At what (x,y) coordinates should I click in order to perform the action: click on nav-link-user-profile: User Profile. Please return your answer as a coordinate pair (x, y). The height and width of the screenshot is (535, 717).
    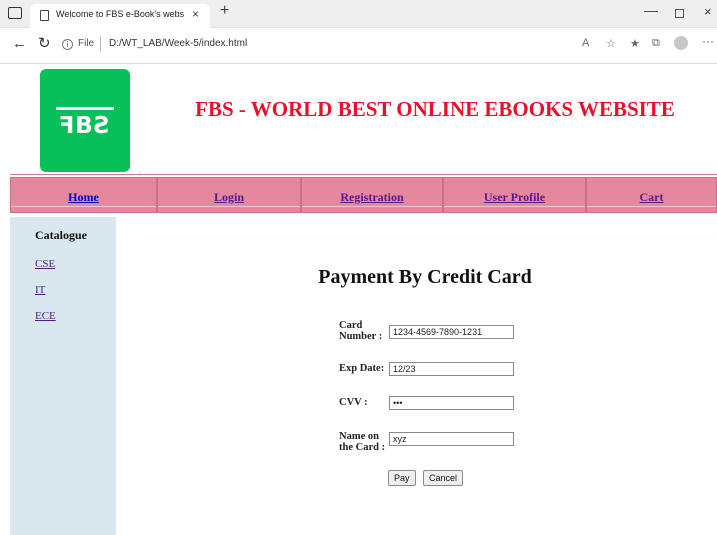
    Looking at the image, I should click on (514, 197).